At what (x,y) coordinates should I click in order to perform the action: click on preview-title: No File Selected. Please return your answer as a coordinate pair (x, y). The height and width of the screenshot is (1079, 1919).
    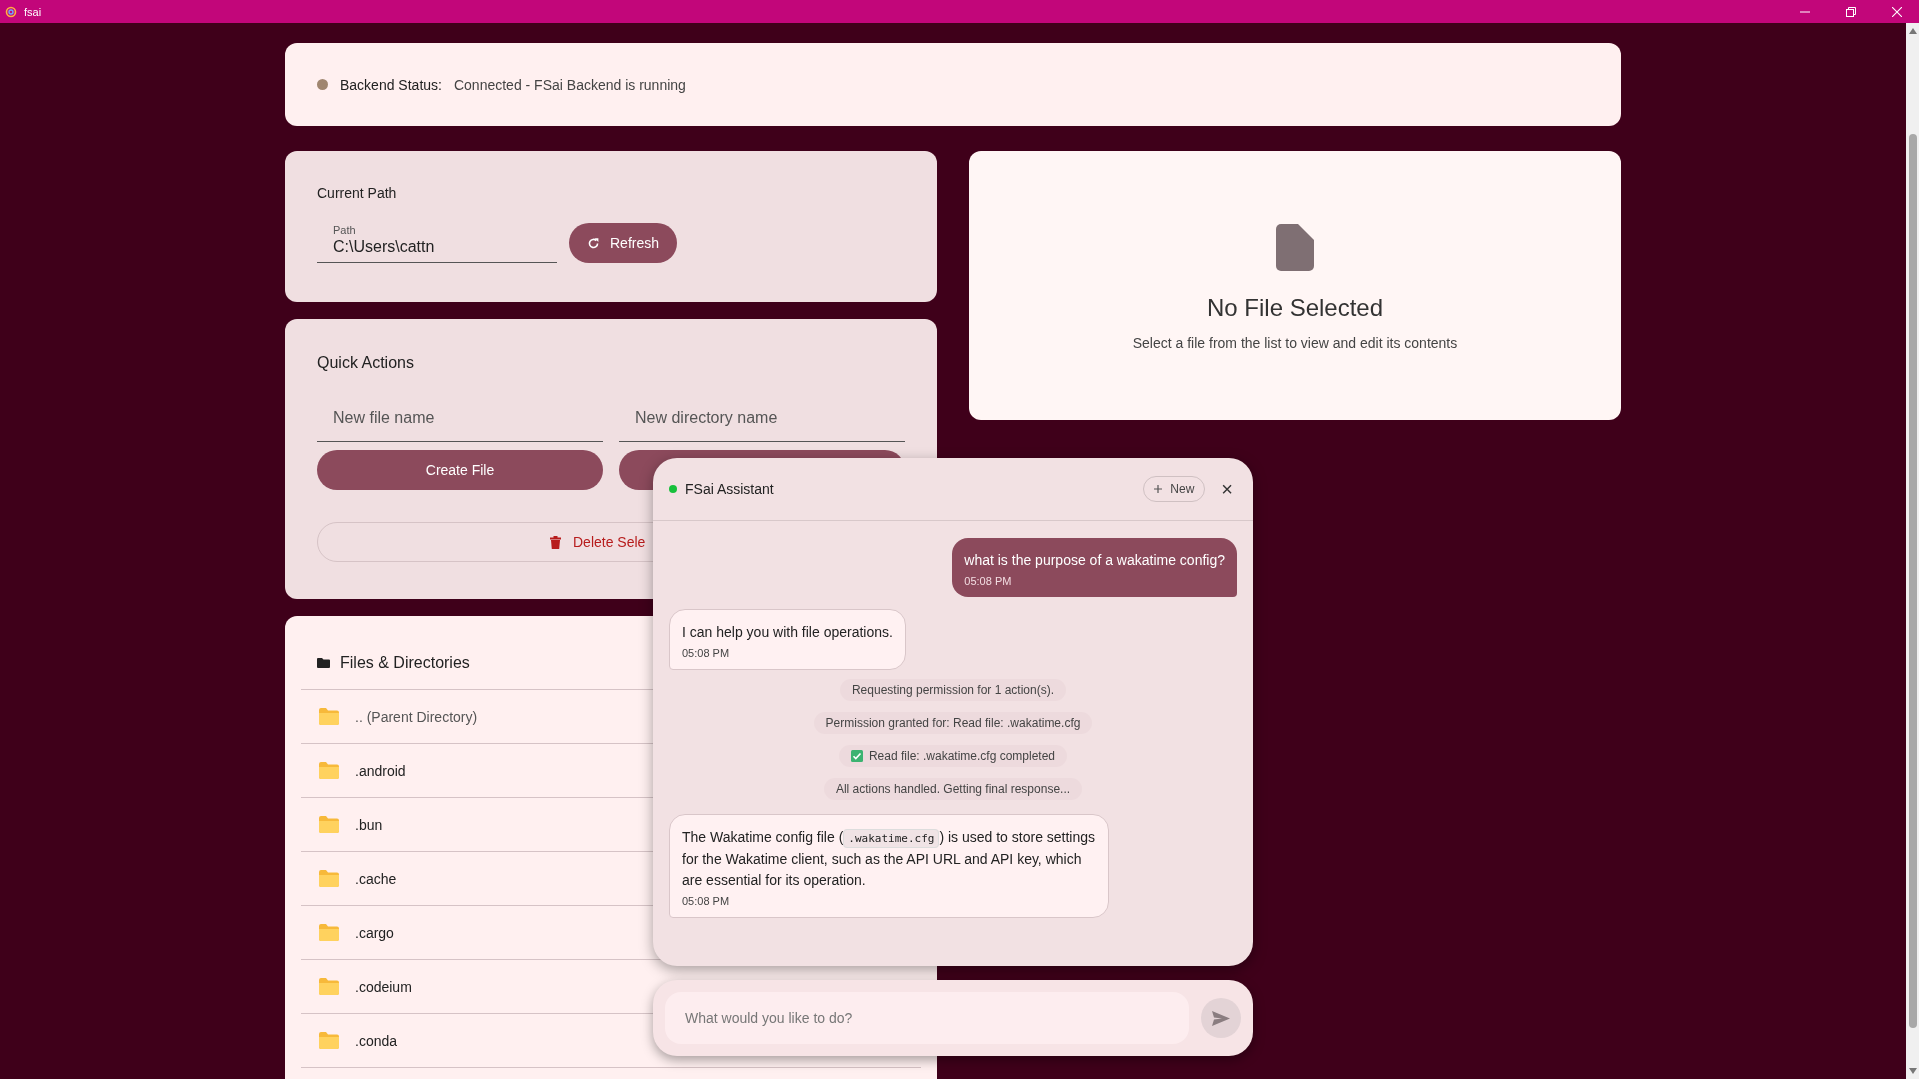
    Looking at the image, I should click on (1295, 308).